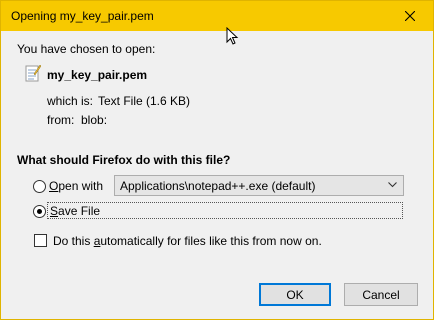 This screenshot has height=320, width=434. What do you see at coordinates (217, 16) in the screenshot?
I see `title-bar: Opening my_key_pair.pem` at bounding box center [217, 16].